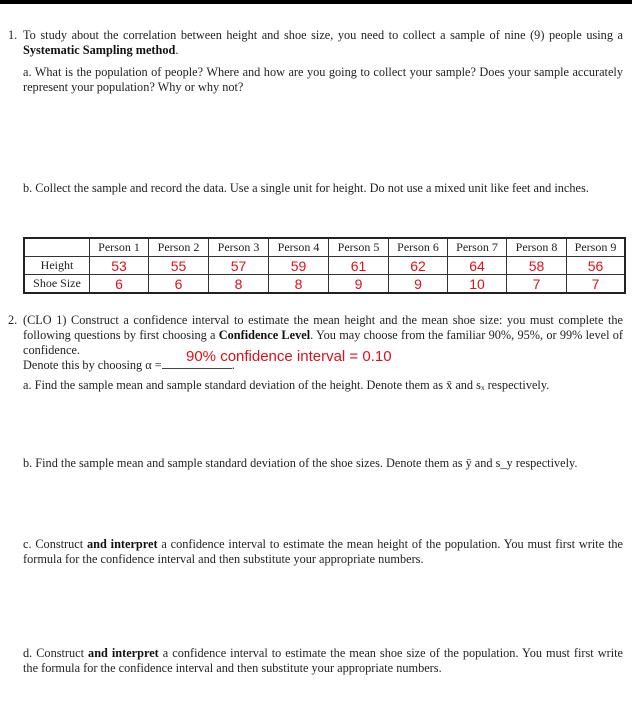  I want to click on table-header-cell, so click(56, 247).